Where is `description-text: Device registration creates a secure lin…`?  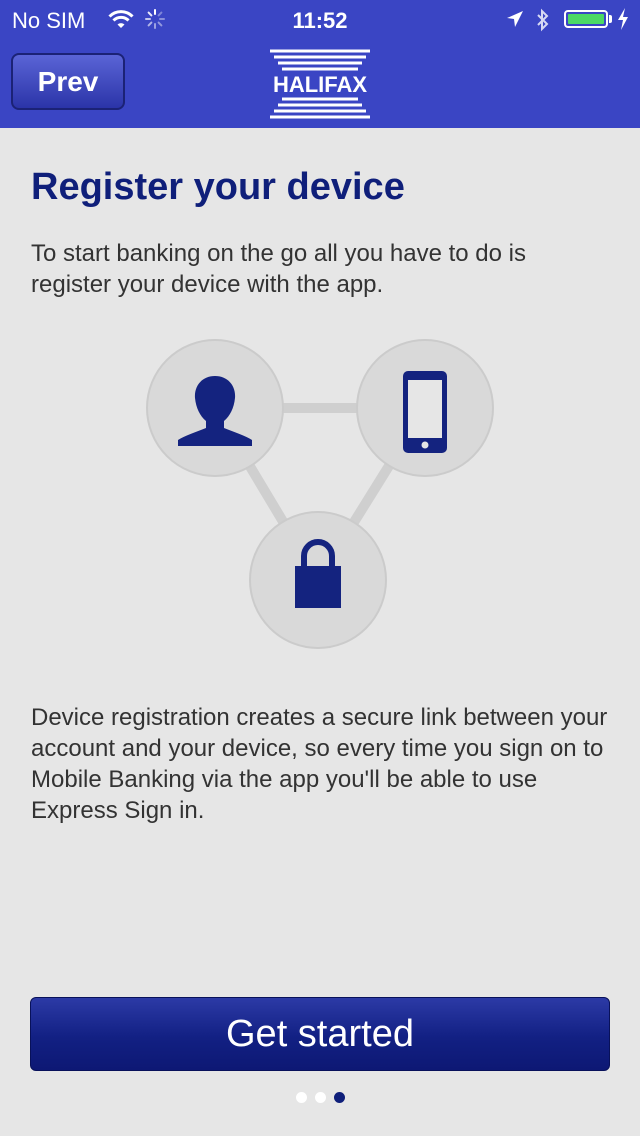
description-text: Device registration creates a secure lin… is located at coordinates (319, 764).